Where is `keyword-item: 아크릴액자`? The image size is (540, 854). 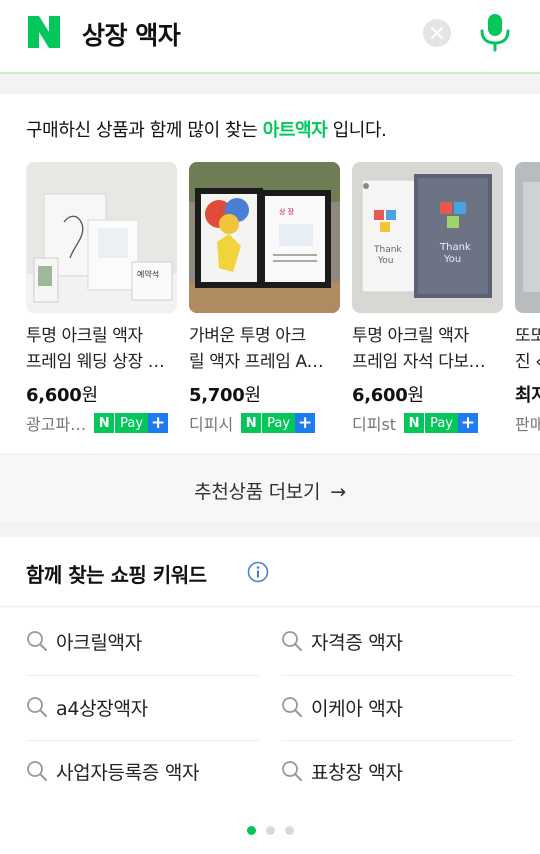 keyword-item: 아크릴액자 is located at coordinates (84, 641).